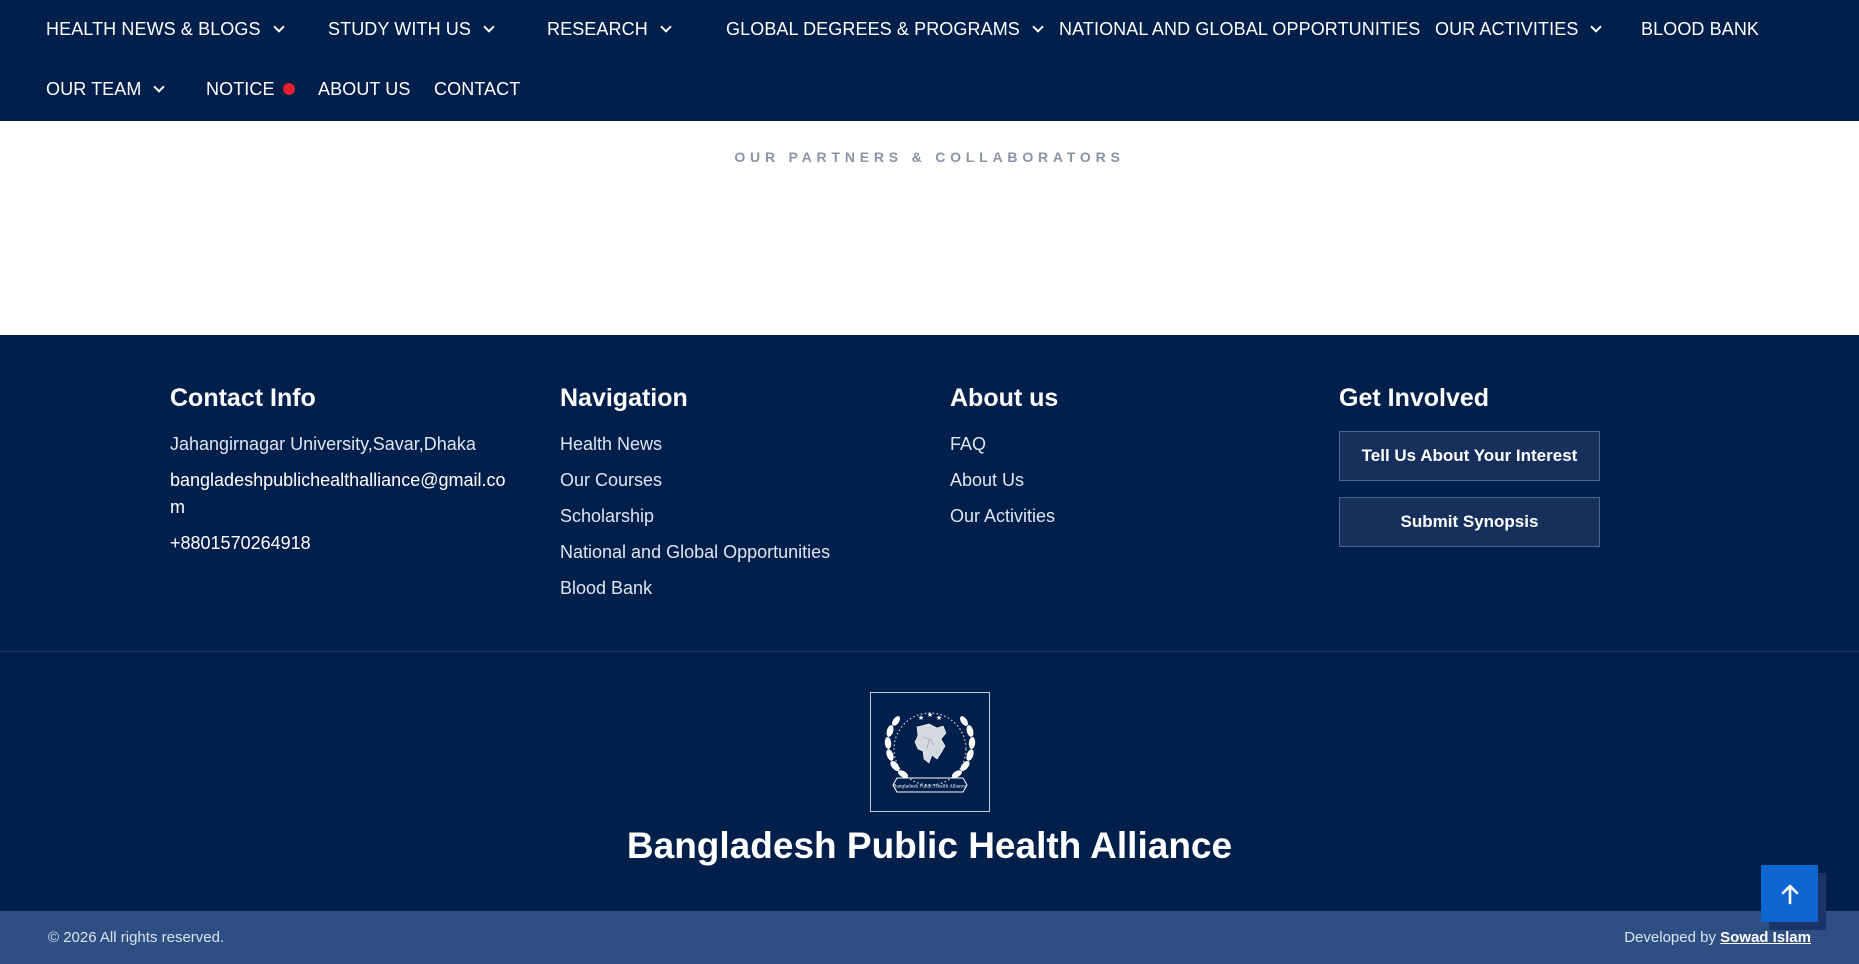 This screenshot has height=964, width=1859. Describe the element at coordinates (1469, 456) in the screenshot. I see `tell-us-interest-button: Tell Us About Your Interest` at that location.